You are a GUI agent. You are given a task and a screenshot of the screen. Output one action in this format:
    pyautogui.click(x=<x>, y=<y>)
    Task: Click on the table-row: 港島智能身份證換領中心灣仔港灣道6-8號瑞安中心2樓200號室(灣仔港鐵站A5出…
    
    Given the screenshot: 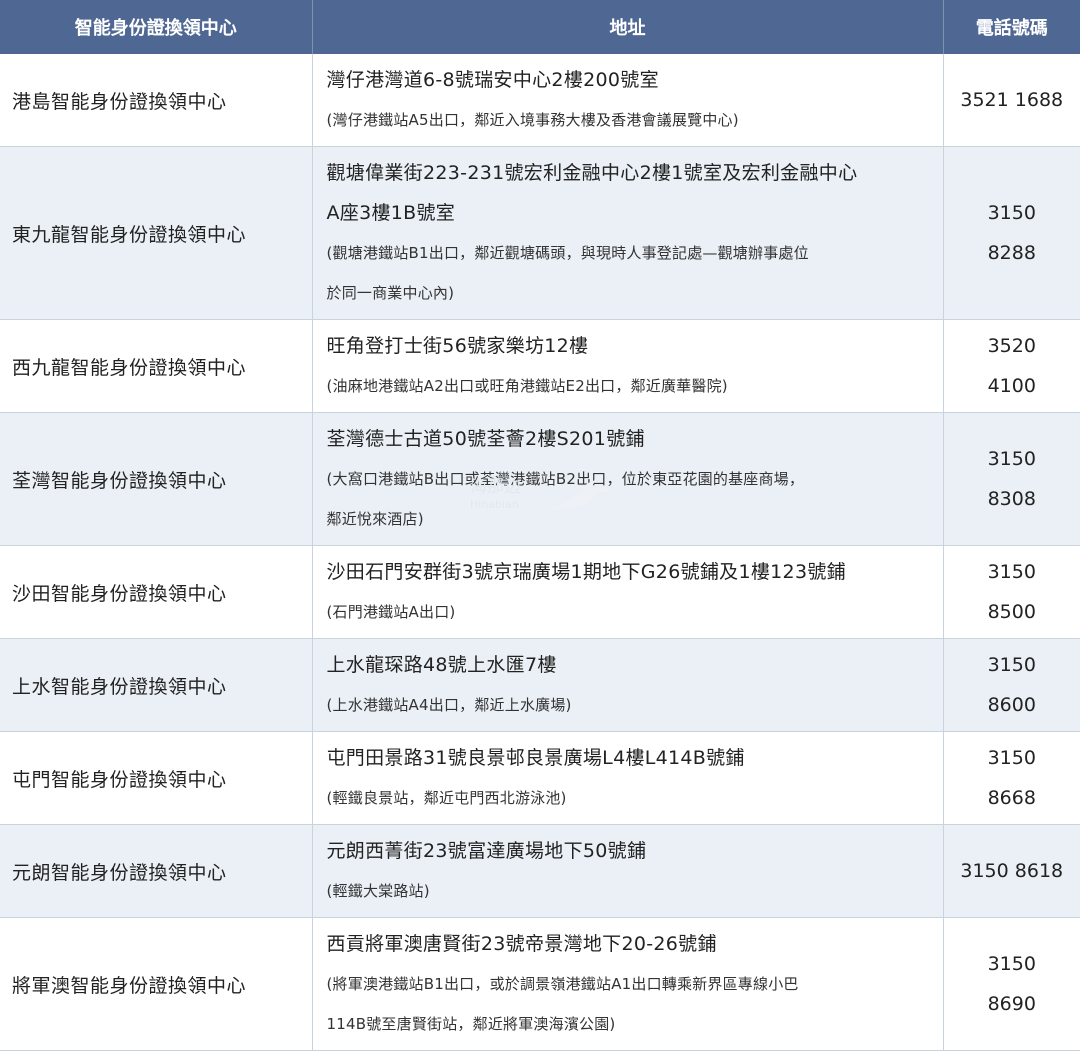 What is the action you would take?
    pyautogui.click(x=540, y=100)
    